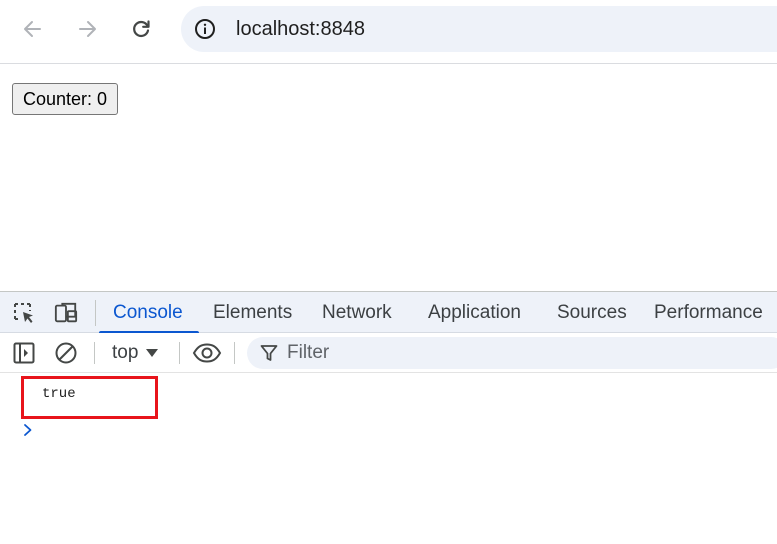  Describe the element at coordinates (592, 312) in the screenshot. I see `tab-sources: Sources` at that location.